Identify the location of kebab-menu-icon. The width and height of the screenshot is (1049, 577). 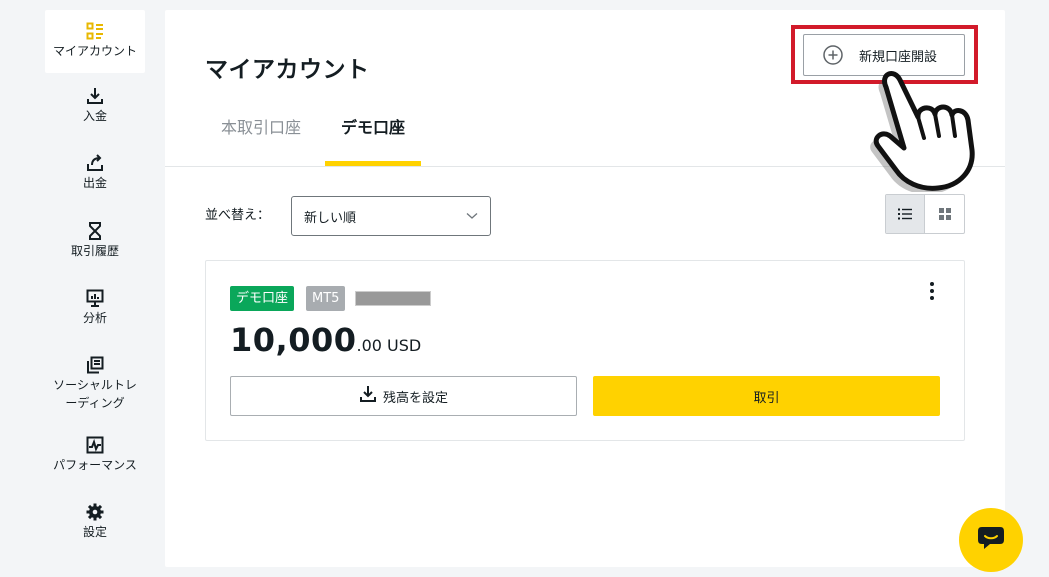
(932, 293).